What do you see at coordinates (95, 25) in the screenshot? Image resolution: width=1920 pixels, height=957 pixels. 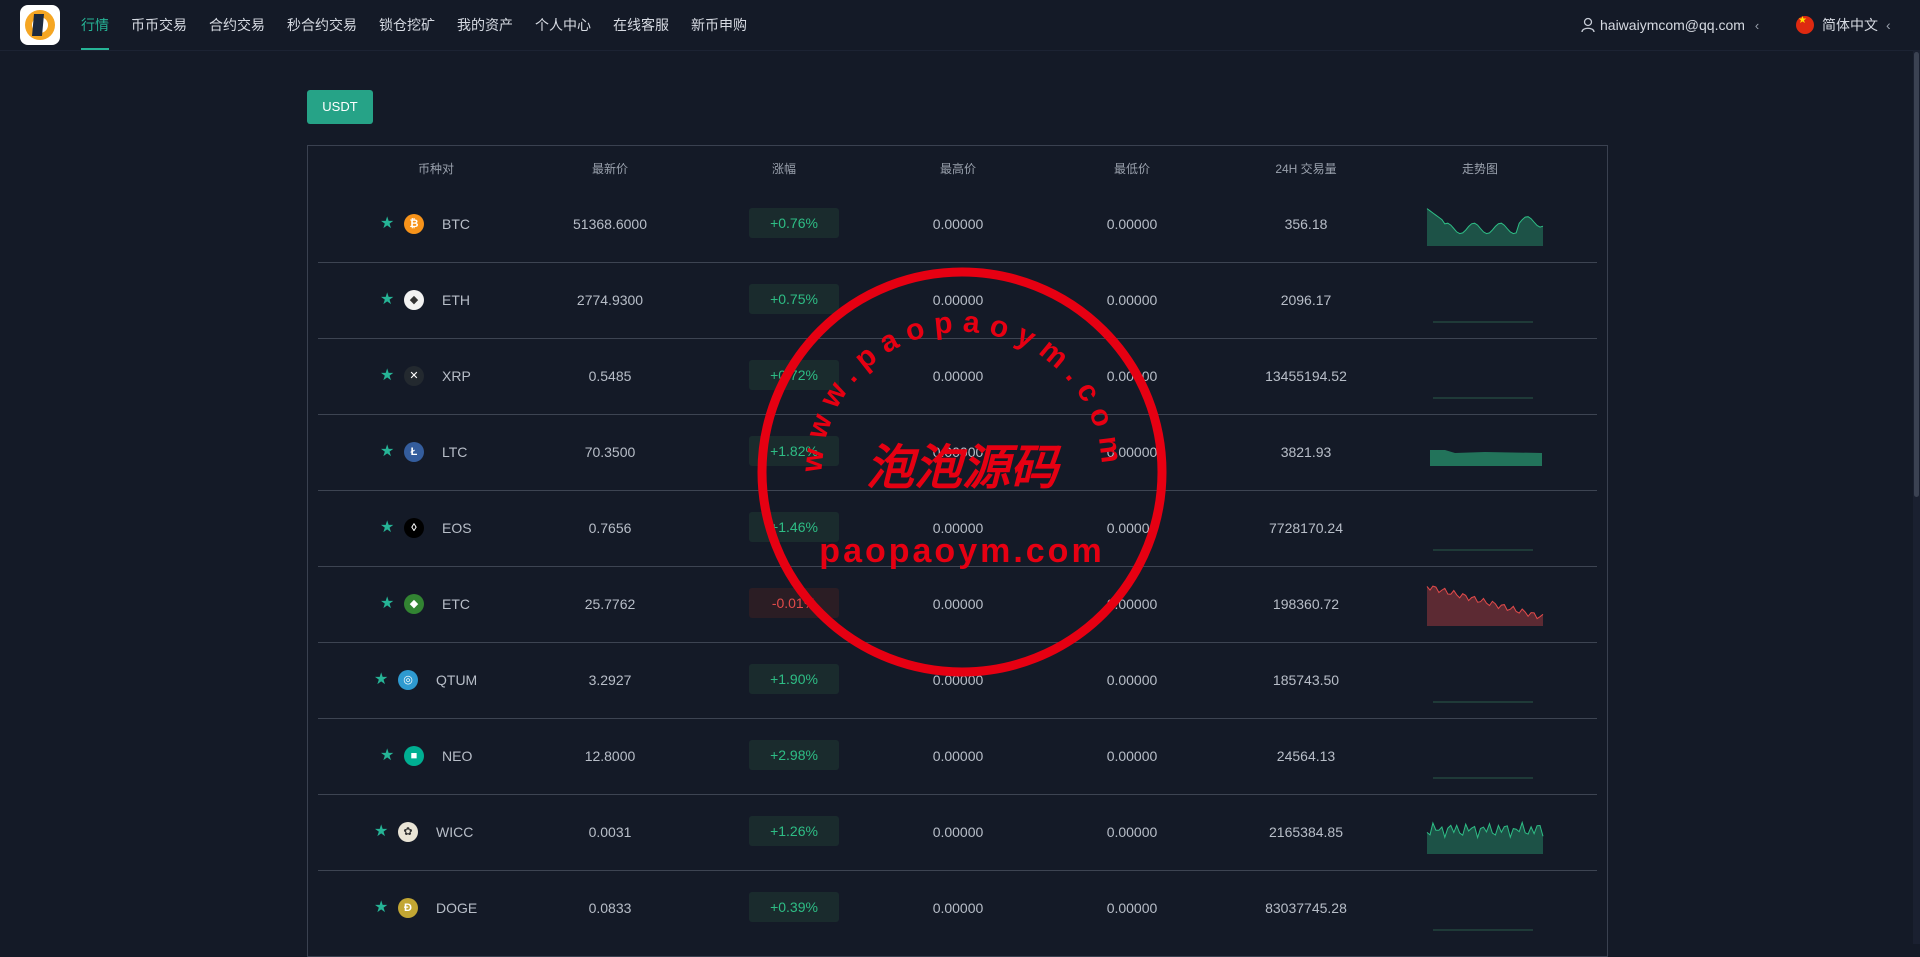 I see `nav-item-0: 行情` at bounding box center [95, 25].